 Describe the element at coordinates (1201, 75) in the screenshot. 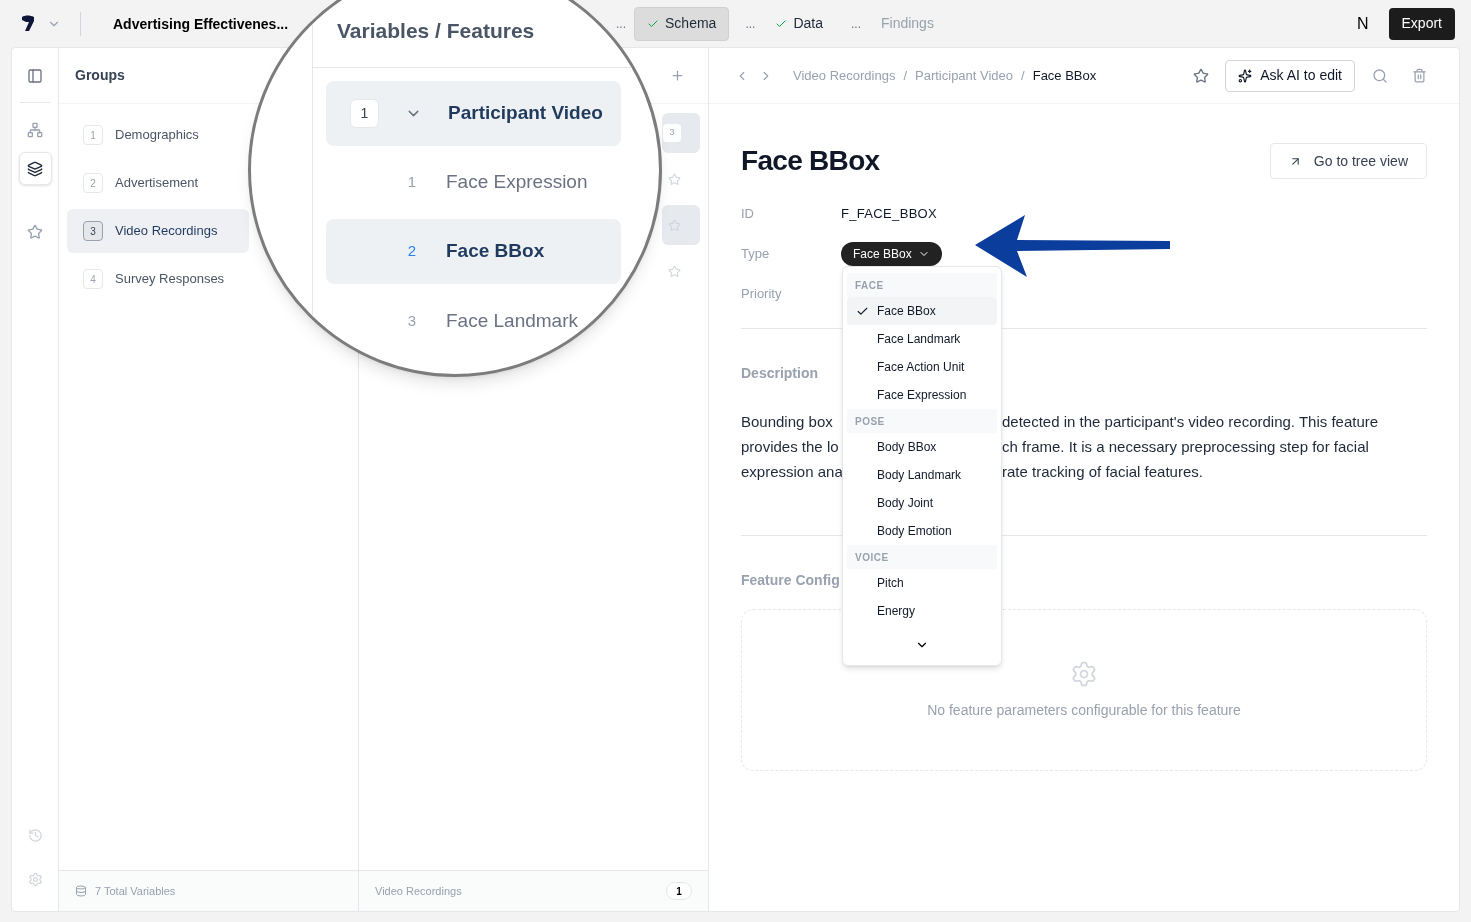

I see `star-icon` at that location.